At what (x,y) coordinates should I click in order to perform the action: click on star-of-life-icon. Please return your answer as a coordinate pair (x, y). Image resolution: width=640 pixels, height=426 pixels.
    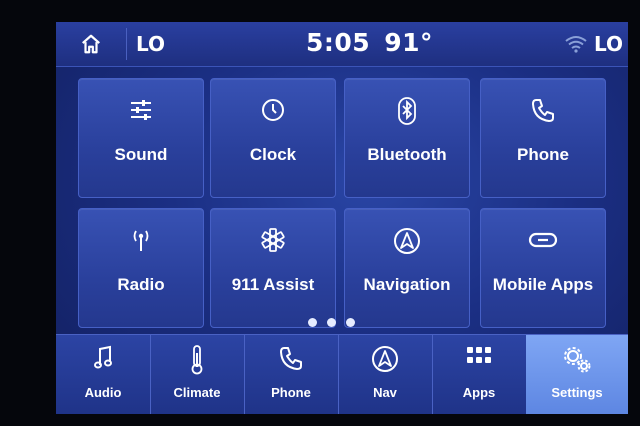
    Looking at the image, I should click on (273, 240).